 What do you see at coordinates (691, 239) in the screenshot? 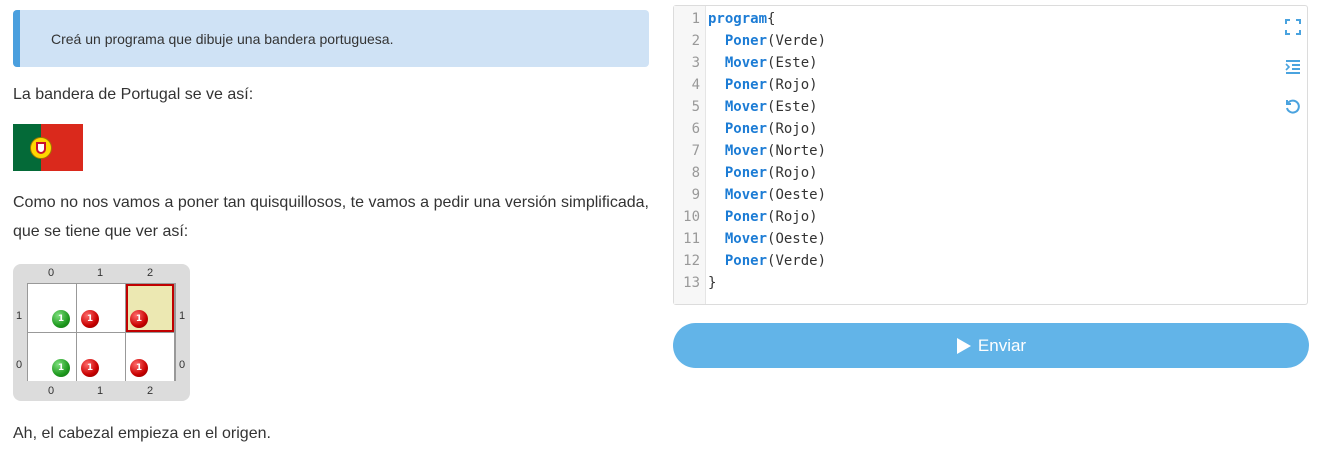
I see `line-number: 11` at bounding box center [691, 239].